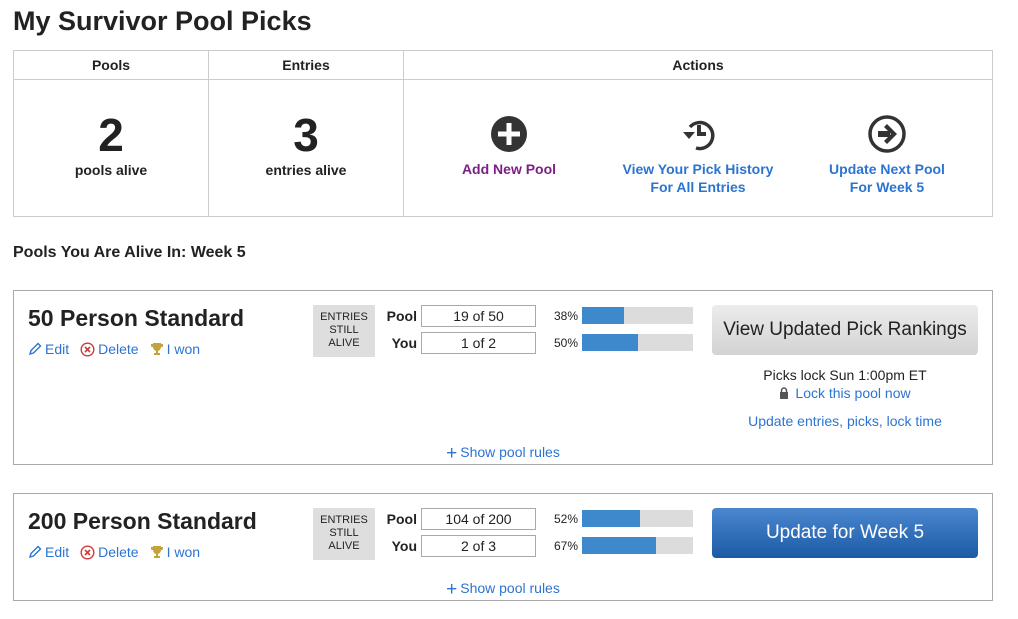 Image resolution: width=1018 pixels, height=619 pixels. What do you see at coordinates (887, 187) in the screenshot?
I see `update-next-line2: For Week 5` at bounding box center [887, 187].